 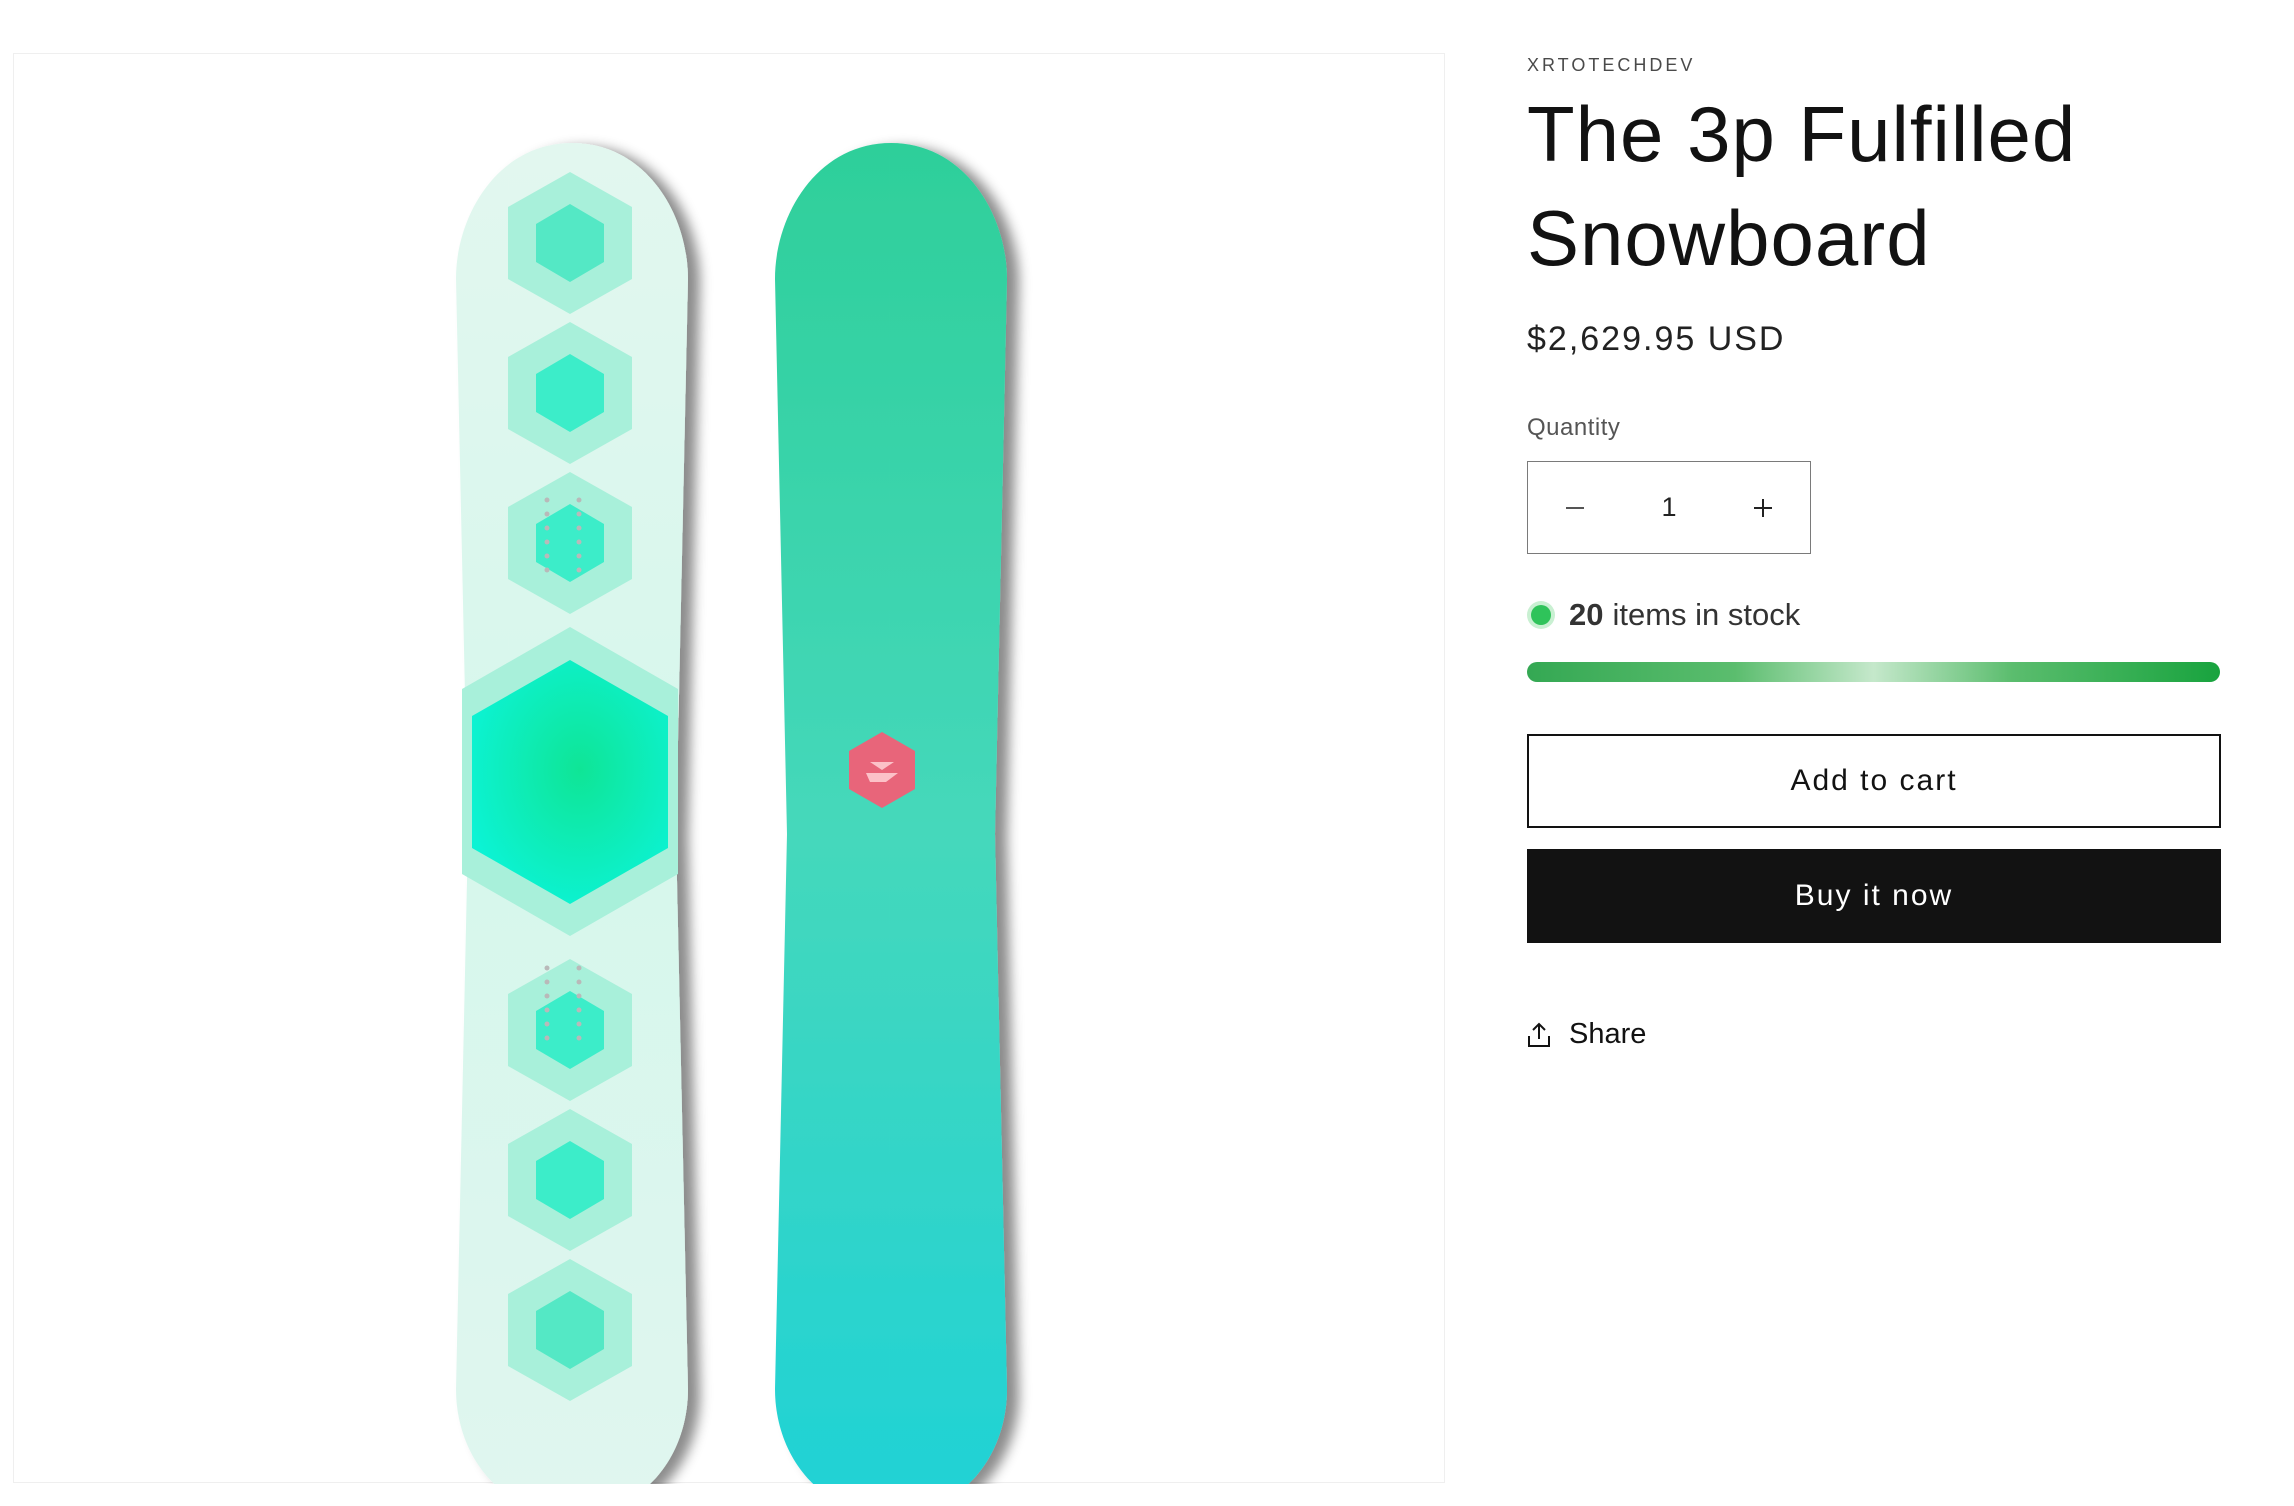 I want to click on decrease-quantity-button, so click(x=1575, y=507).